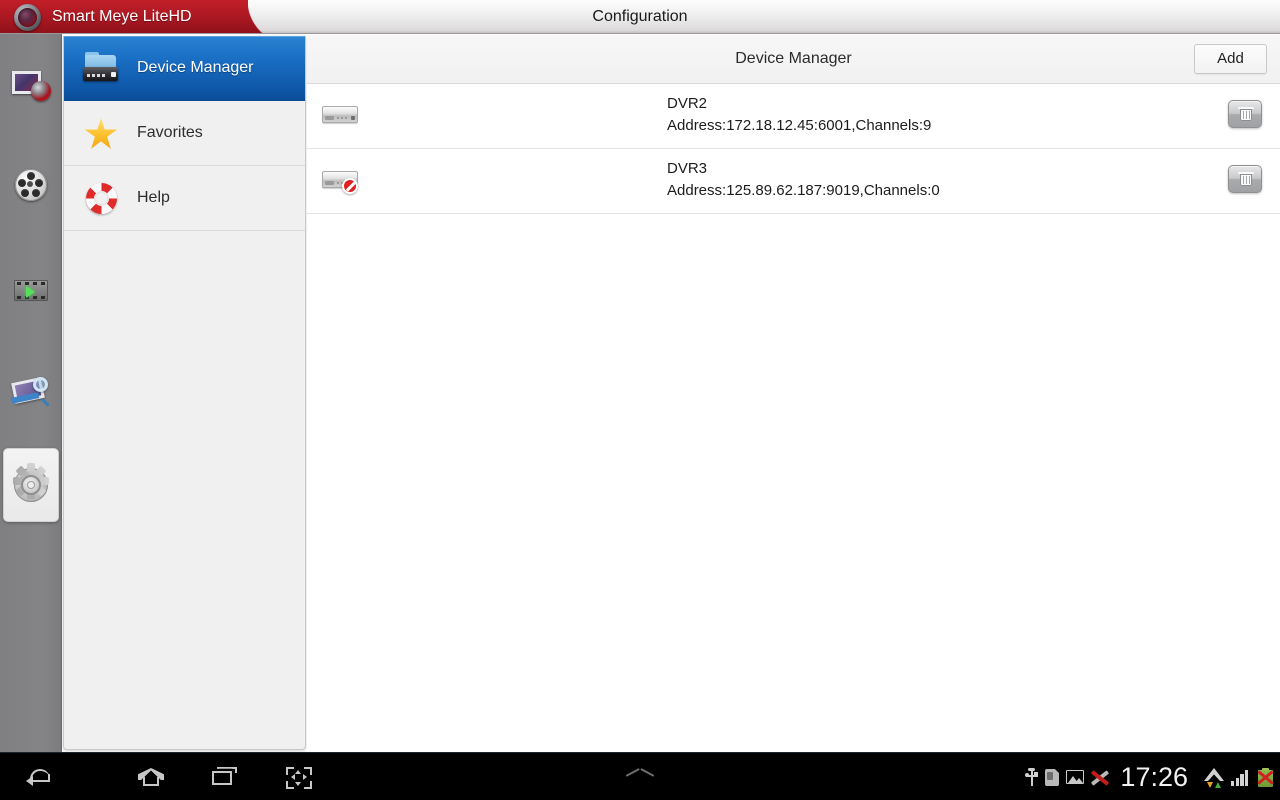  What do you see at coordinates (1052, 777) in the screenshot?
I see `sim-card-icon` at bounding box center [1052, 777].